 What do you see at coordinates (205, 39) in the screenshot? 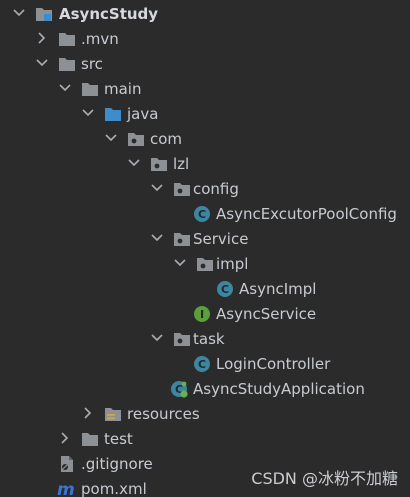
I see `tree-item-mvn: .mvn` at bounding box center [205, 39].